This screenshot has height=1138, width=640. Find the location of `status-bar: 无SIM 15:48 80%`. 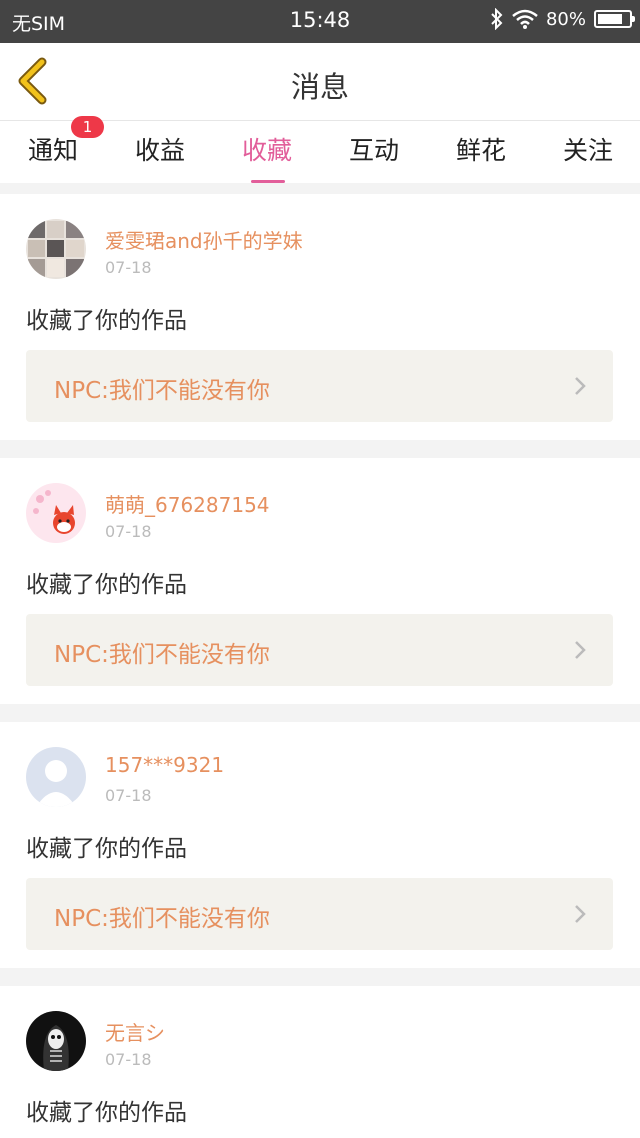

status-bar: 无SIM 15:48 80% is located at coordinates (320, 21).